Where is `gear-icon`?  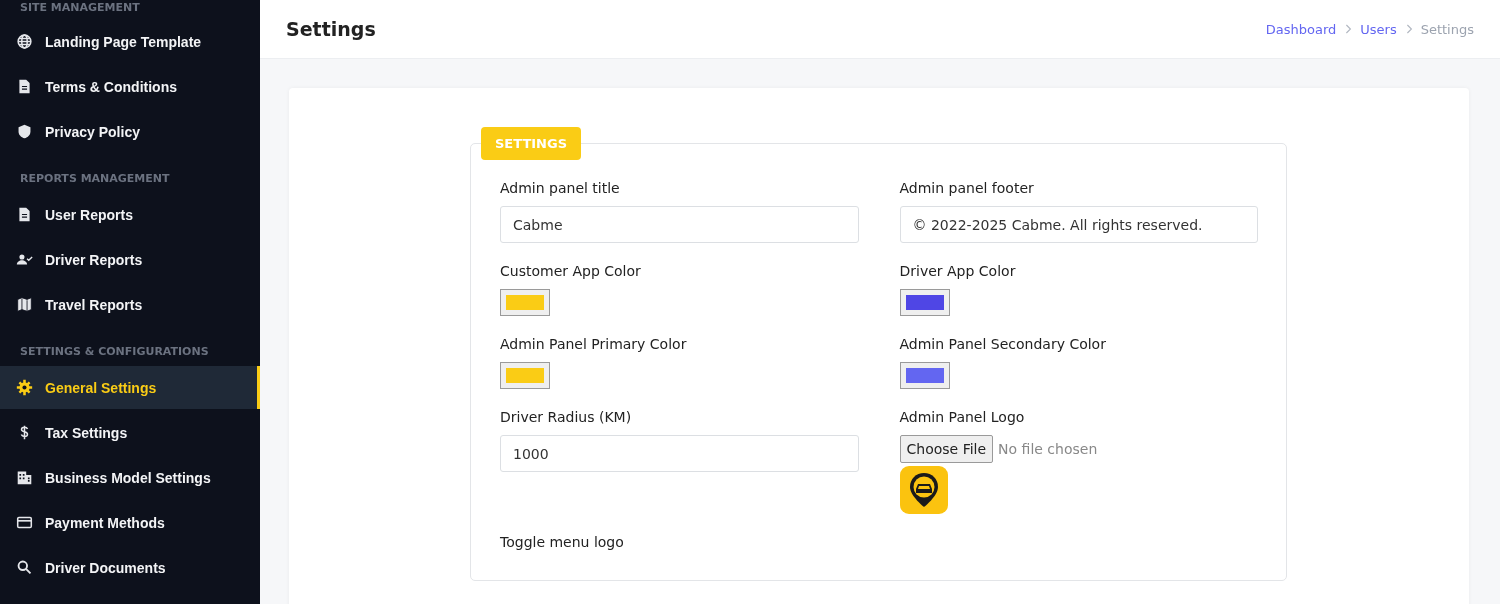 gear-icon is located at coordinates (24, 387).